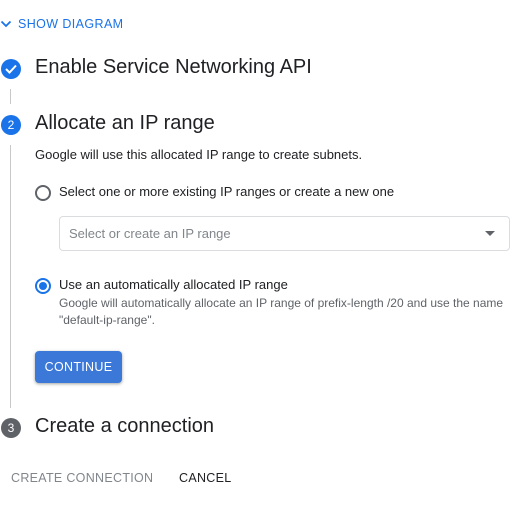 The width and height of the screenshot is (531, 530). Describe the element at coordinates (82, 478) in the screenshot. I see `create-connection-button: CREATE CONNECTION` at that location.